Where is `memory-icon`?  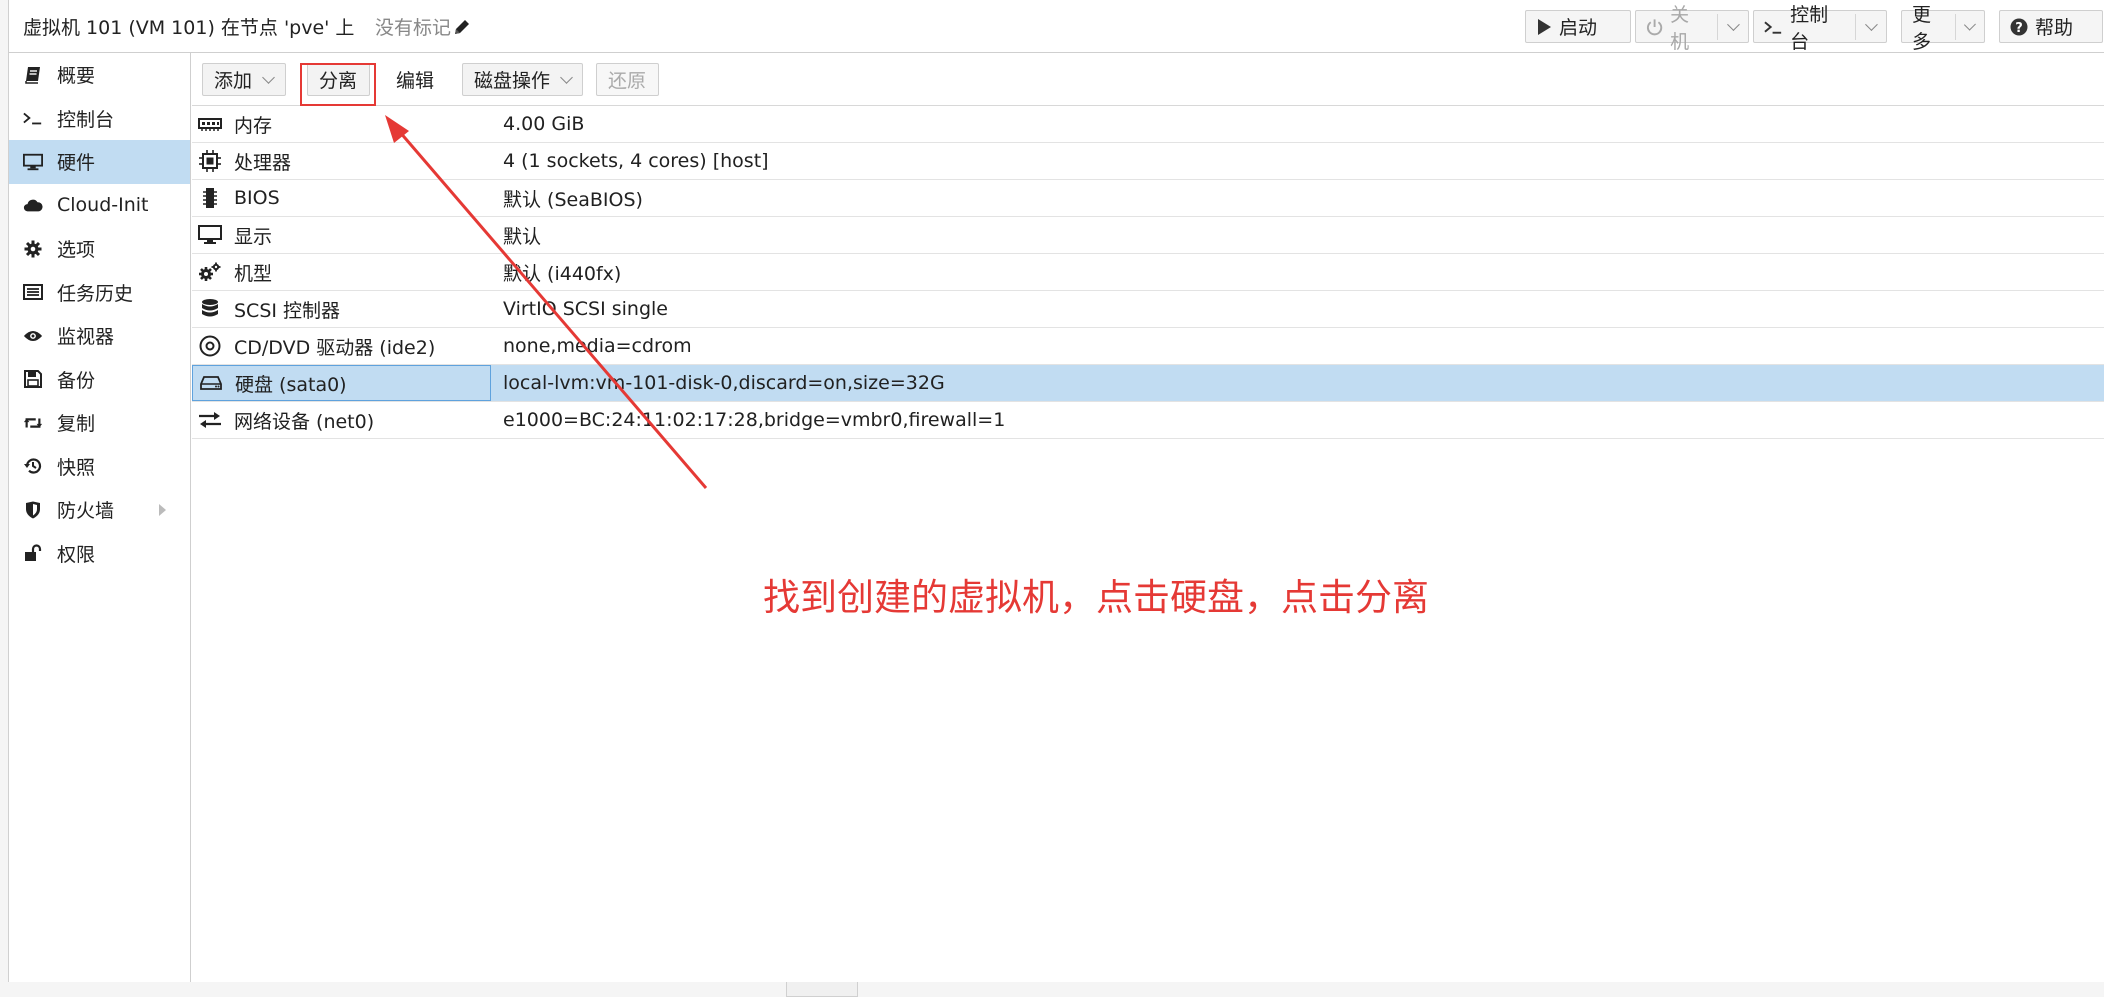
memory-icon is located at coordinates (210, 124).